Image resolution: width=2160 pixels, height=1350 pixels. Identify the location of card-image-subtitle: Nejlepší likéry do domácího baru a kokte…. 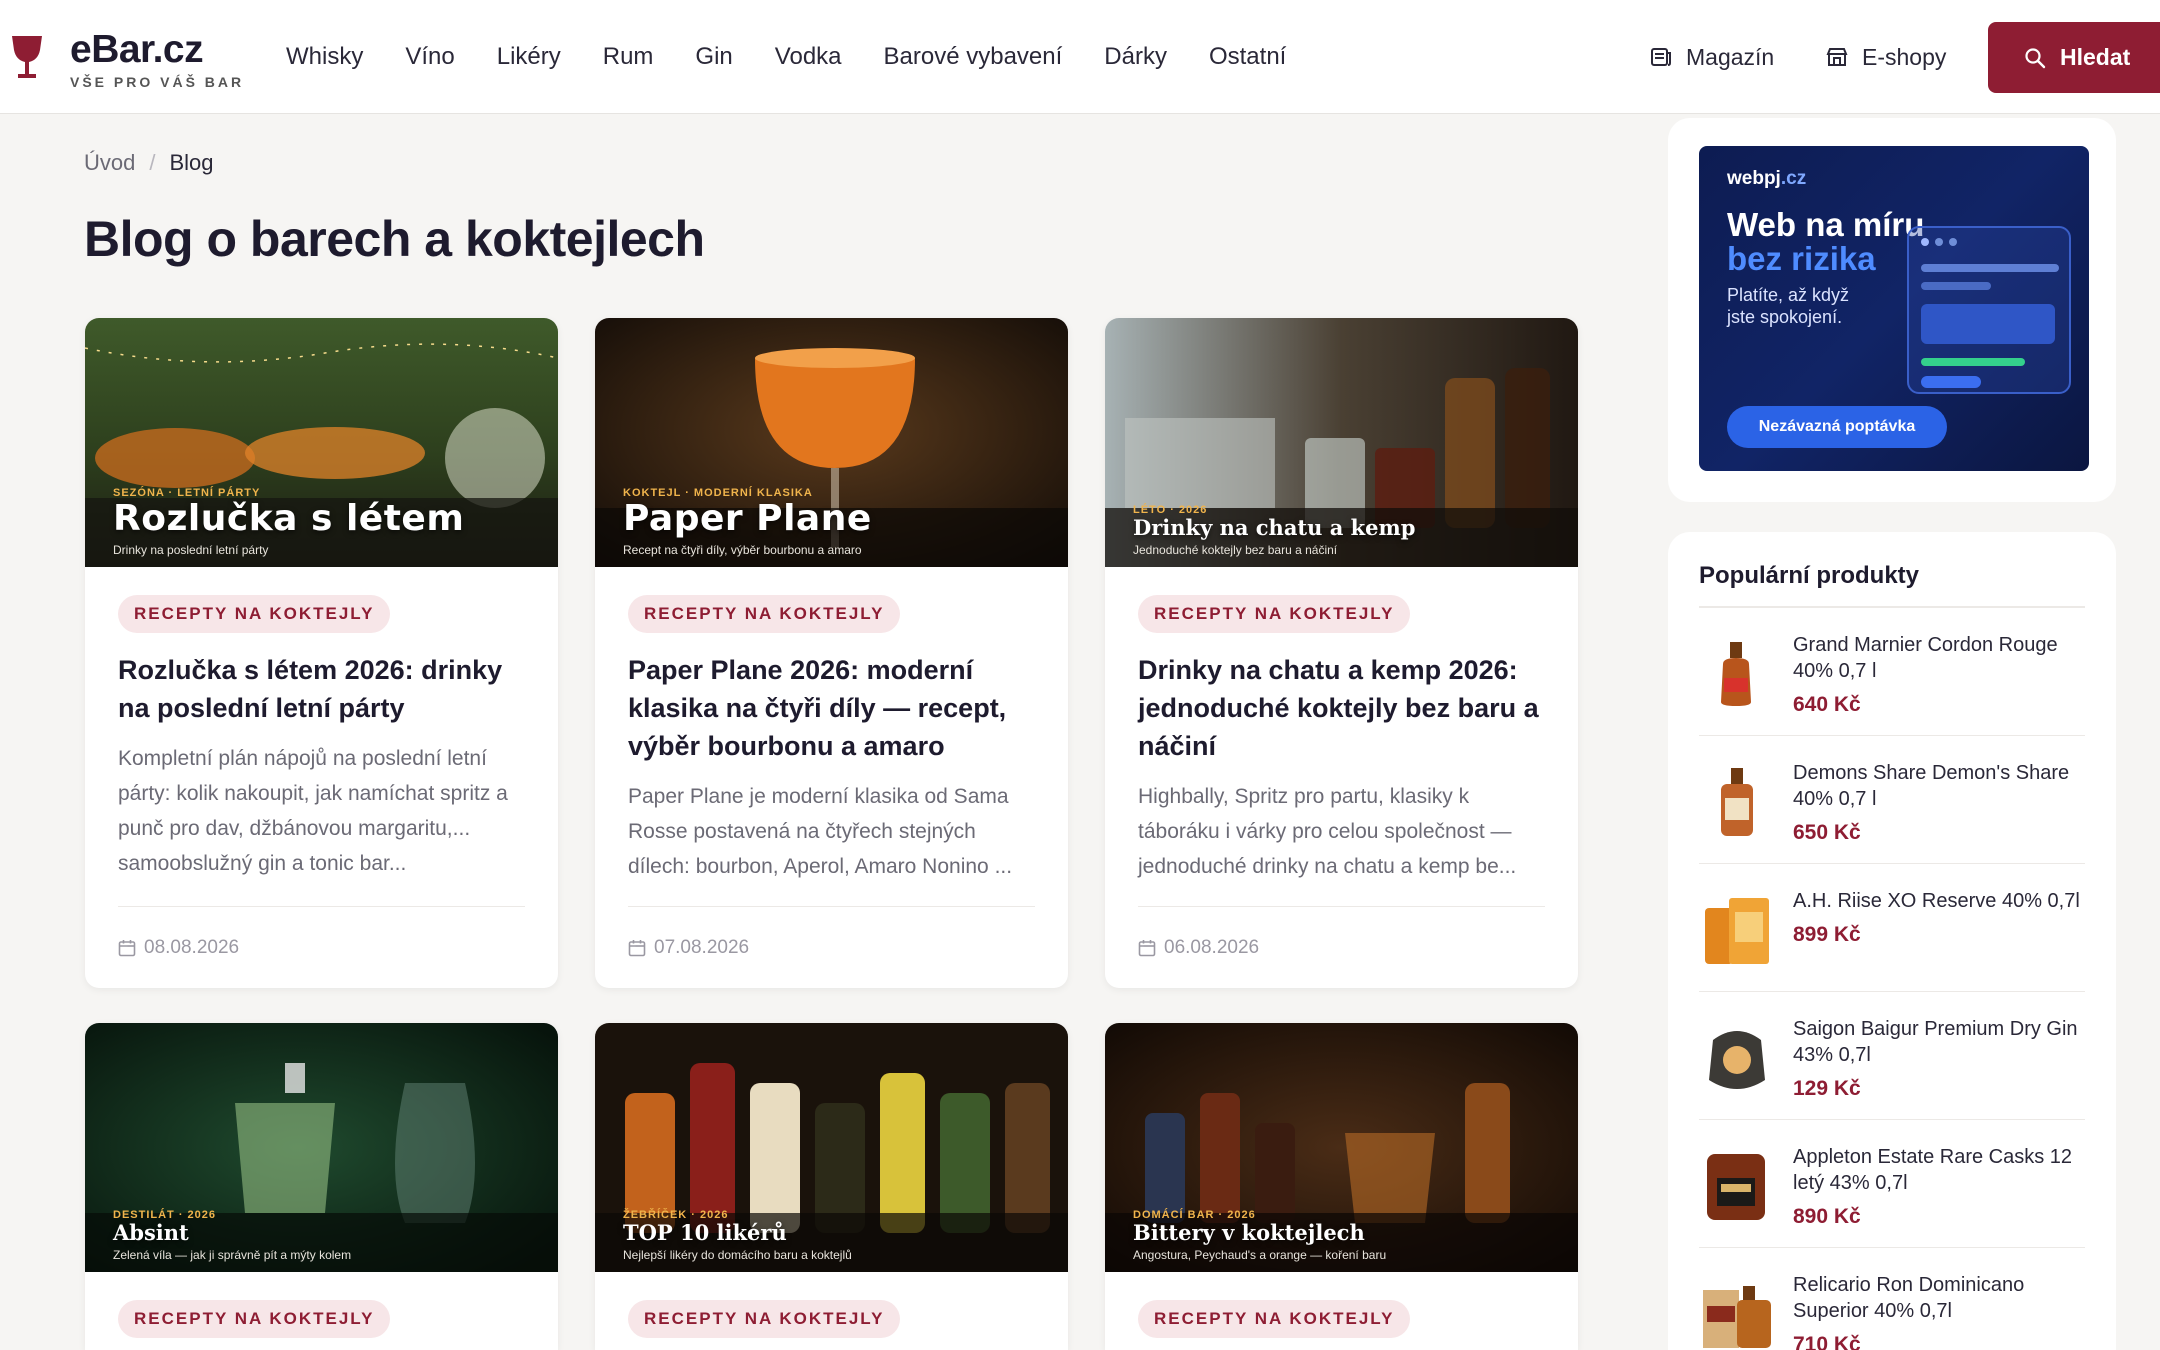
(737, 1255).